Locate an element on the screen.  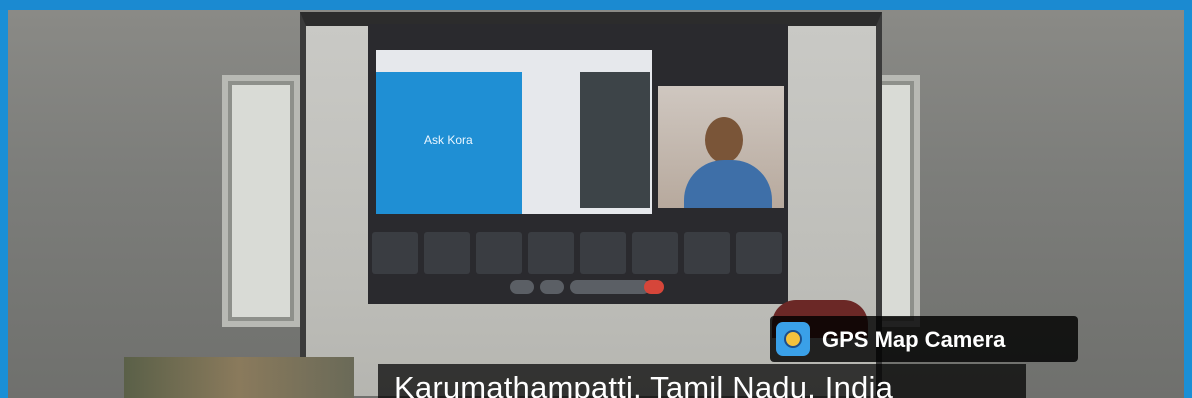
map-thumbnail is located at coordinates (239, 377).